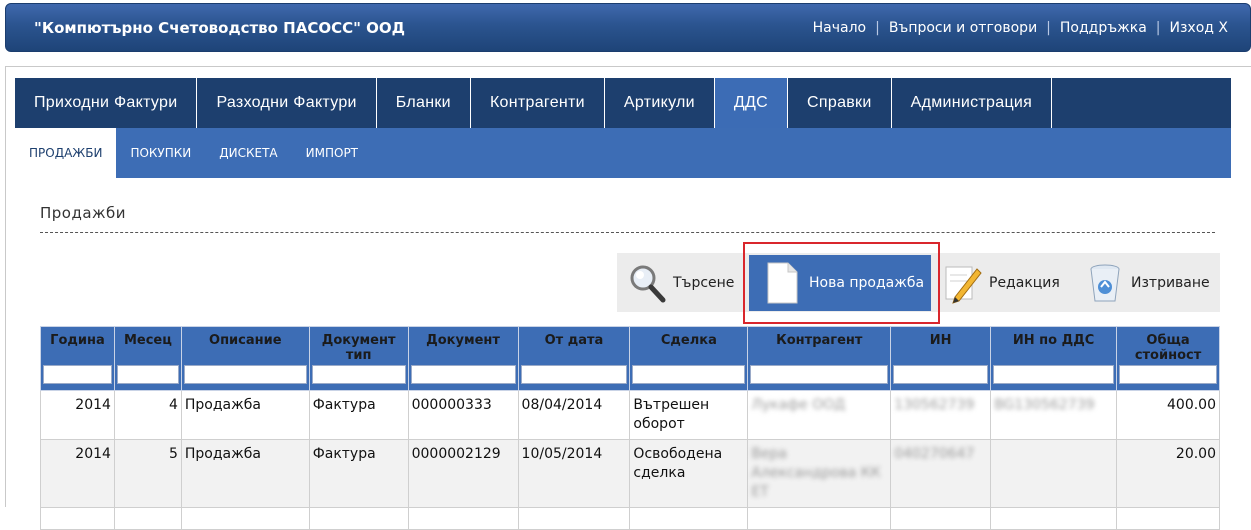  I want to click on link-support: Поддръжка, so click(1103, 28).